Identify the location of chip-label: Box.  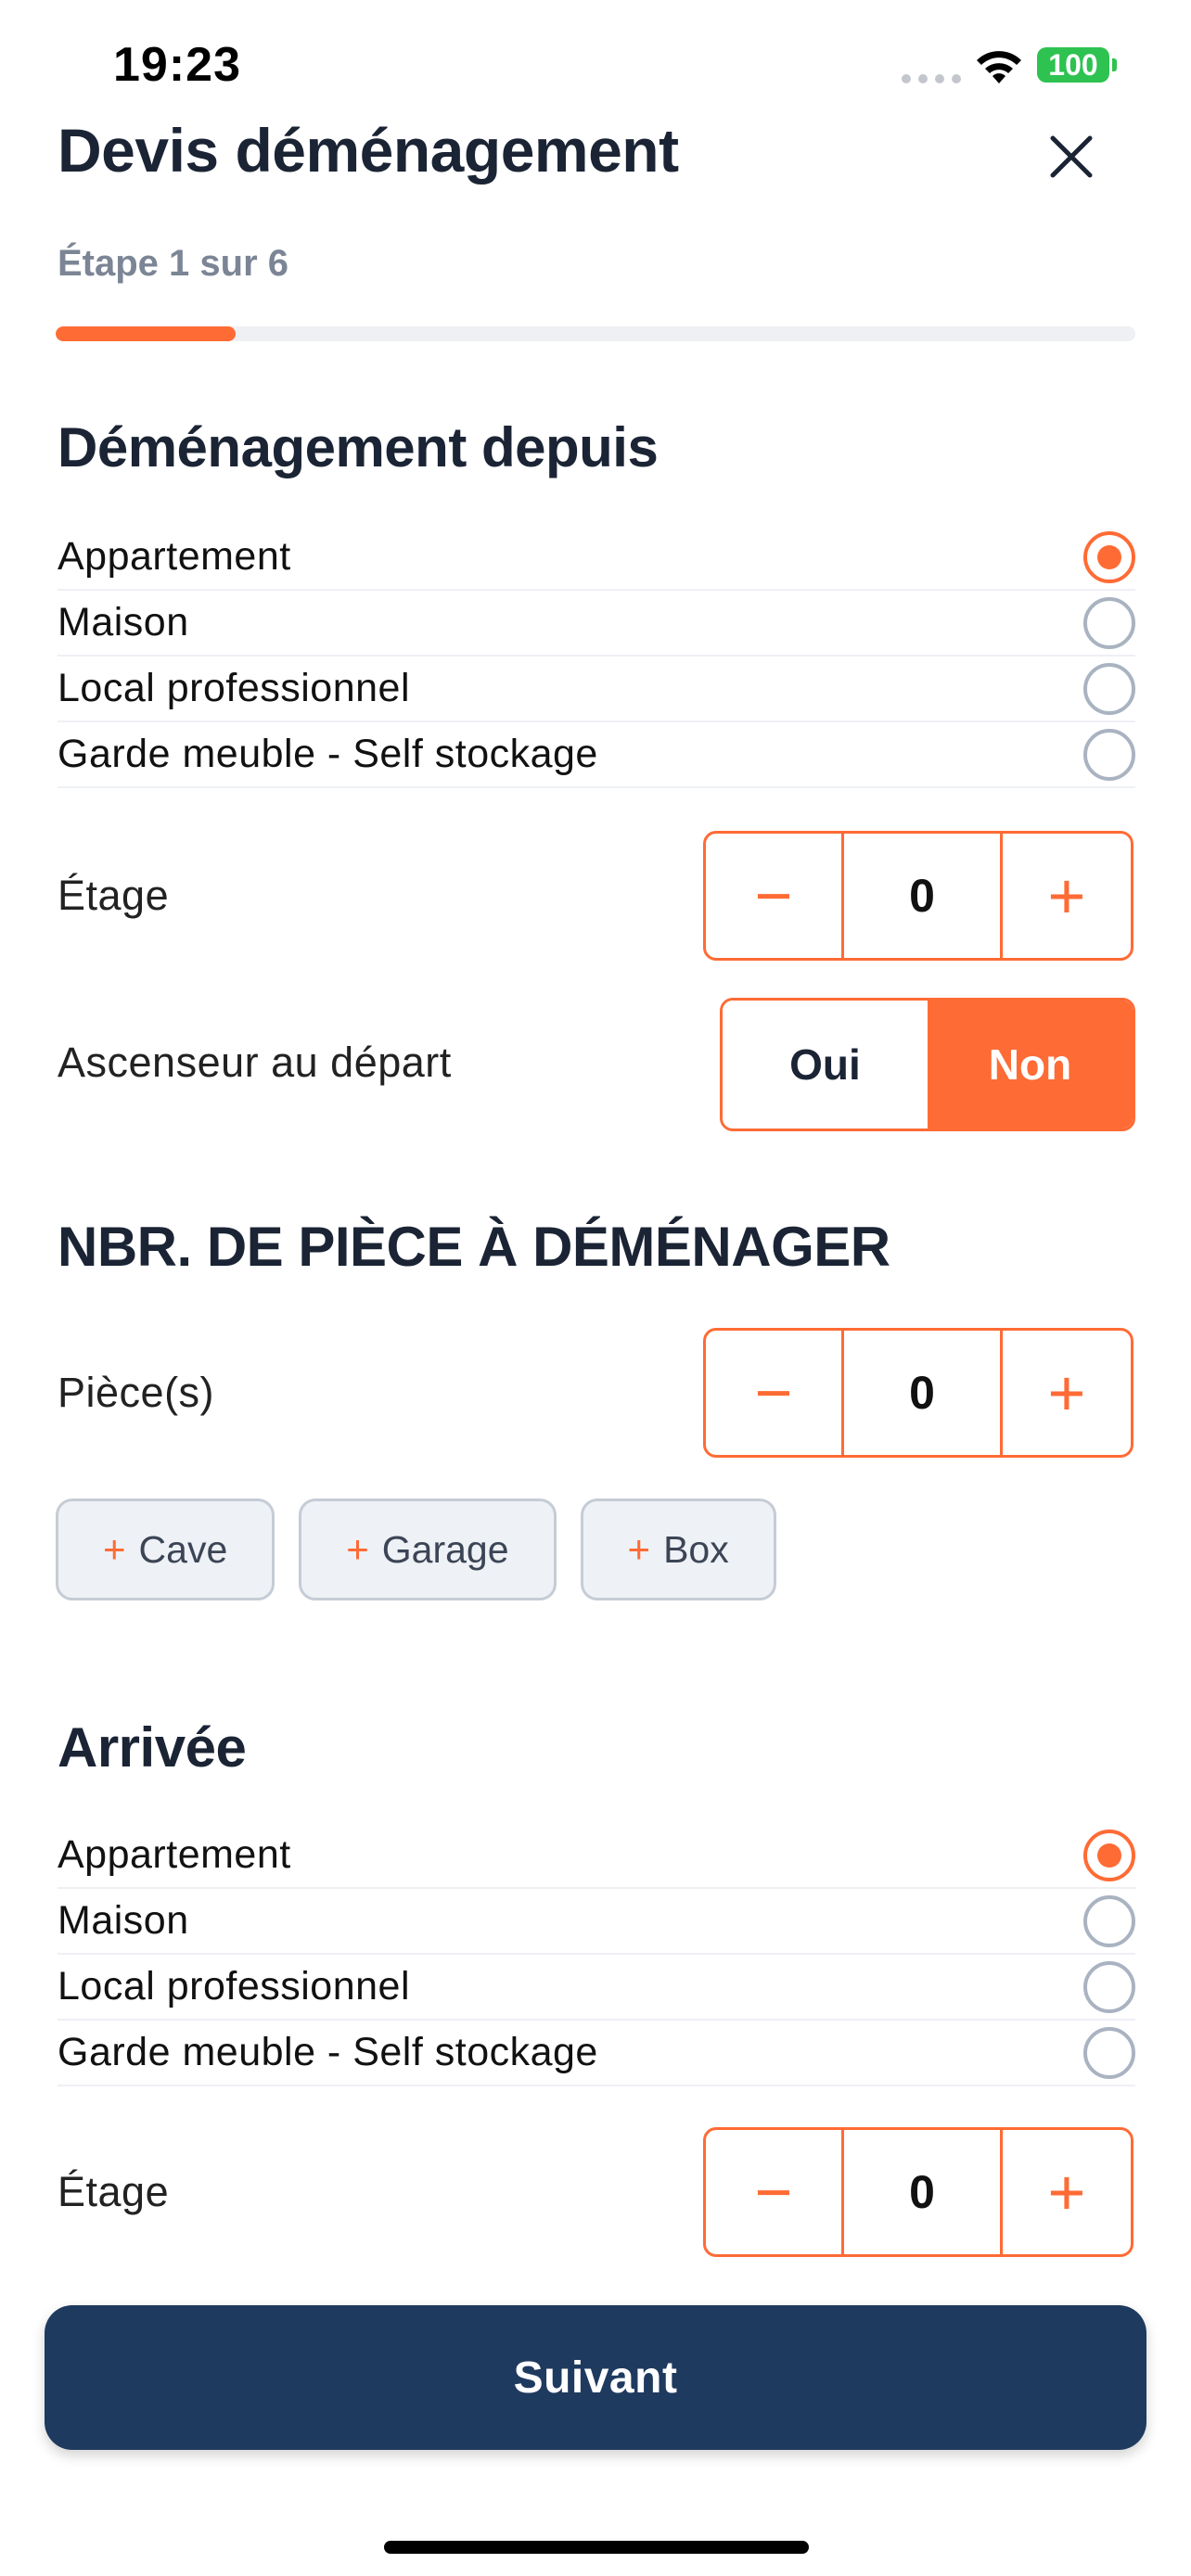
(696, 1549).